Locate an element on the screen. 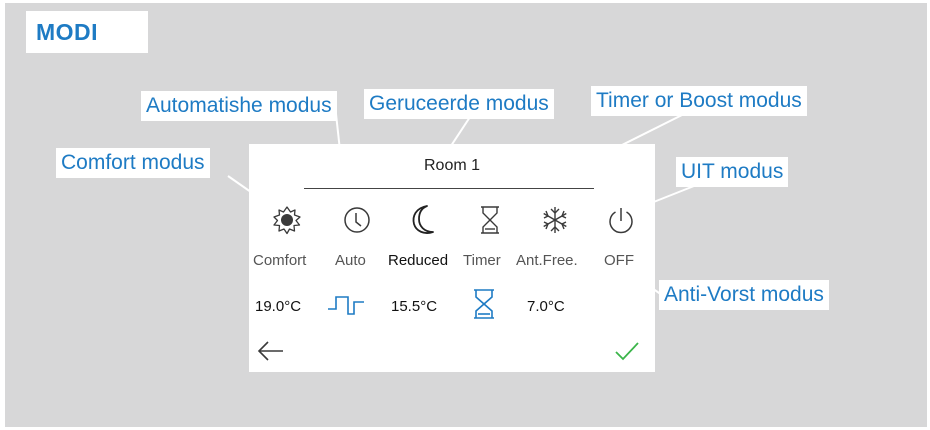  checkmark-icon is located at coordinates (627, 351).